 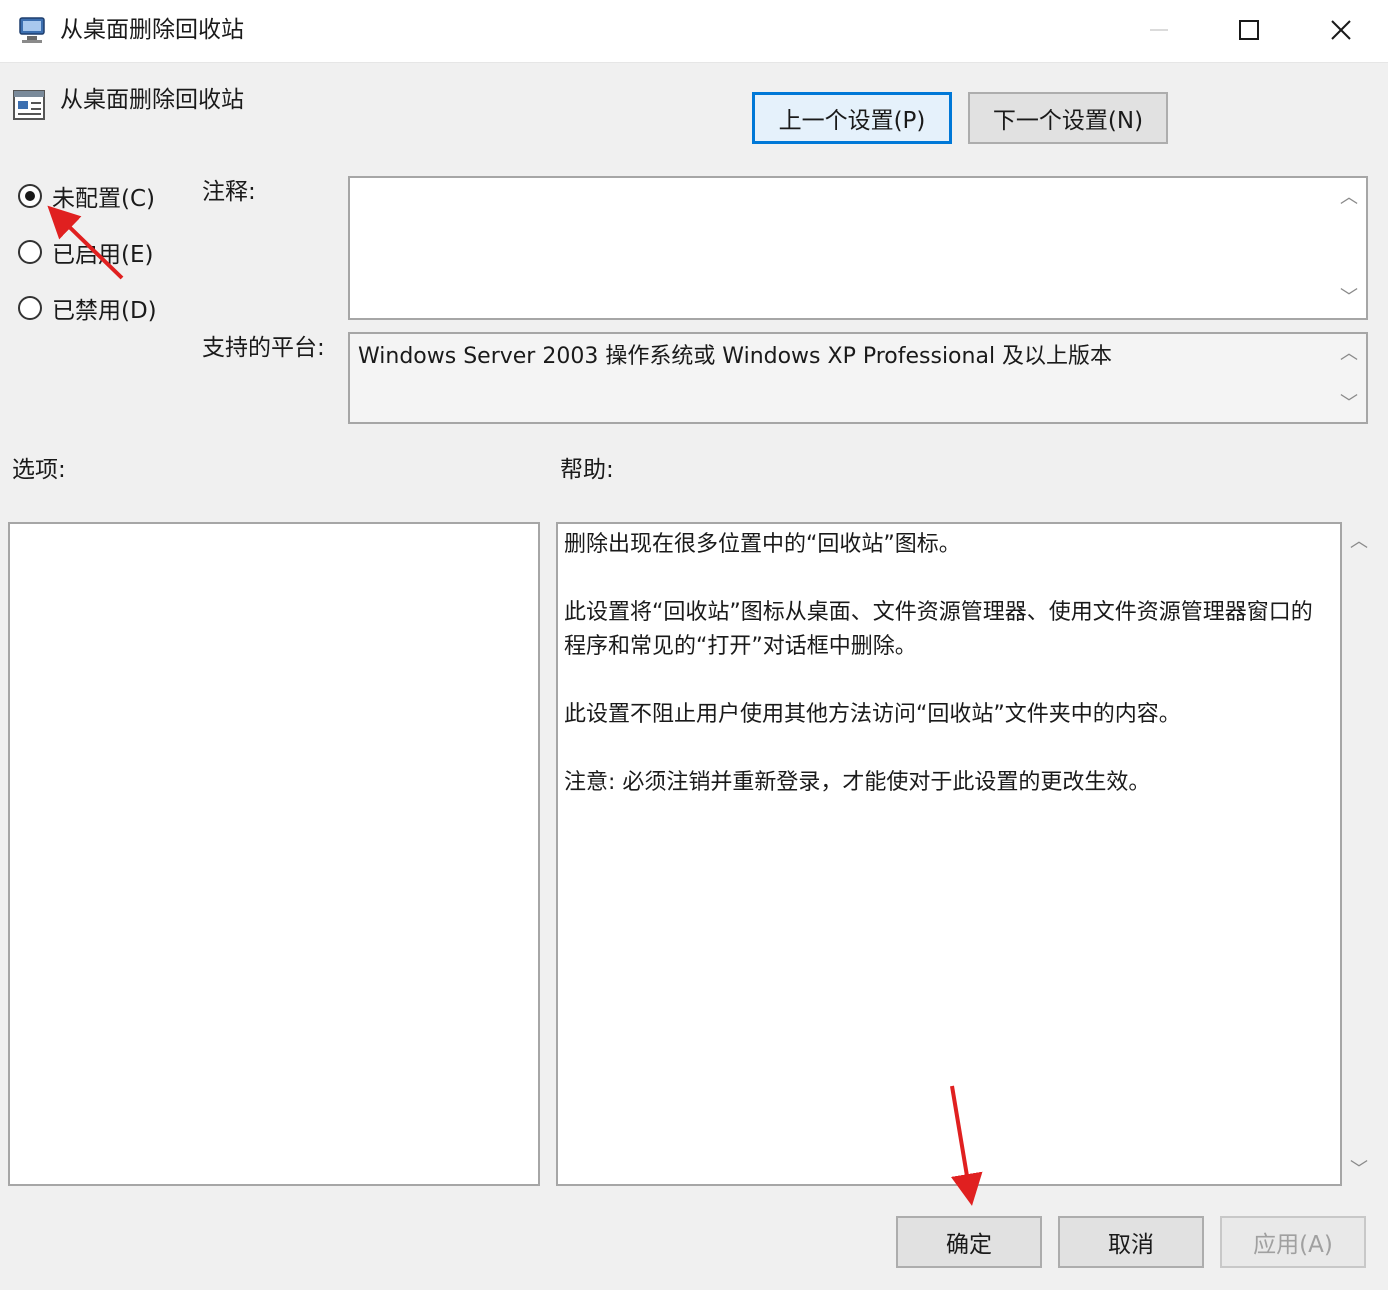 What do you see at coordinates (1131, 1242) in the screenshot?
I see `cancel-button: 取消` at bounding box center [1131, 1242].